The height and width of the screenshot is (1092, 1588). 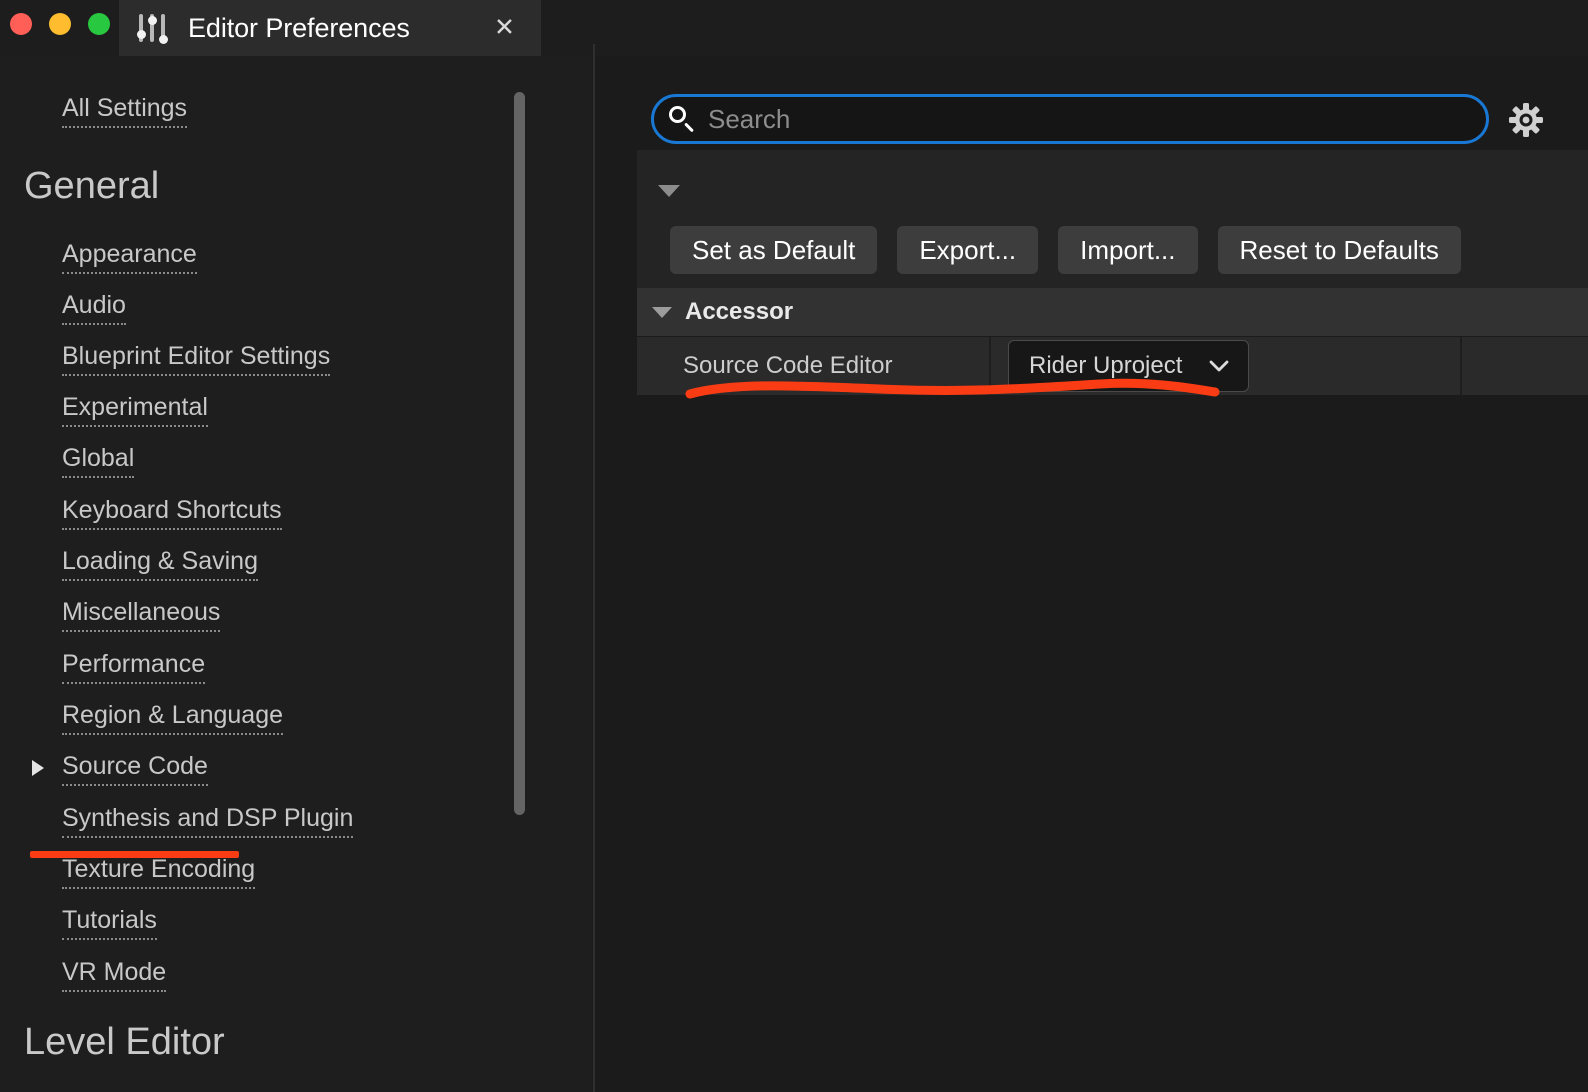 I want to click on window-tab: Editor Preferences ✕, so click(x=330, y=28).